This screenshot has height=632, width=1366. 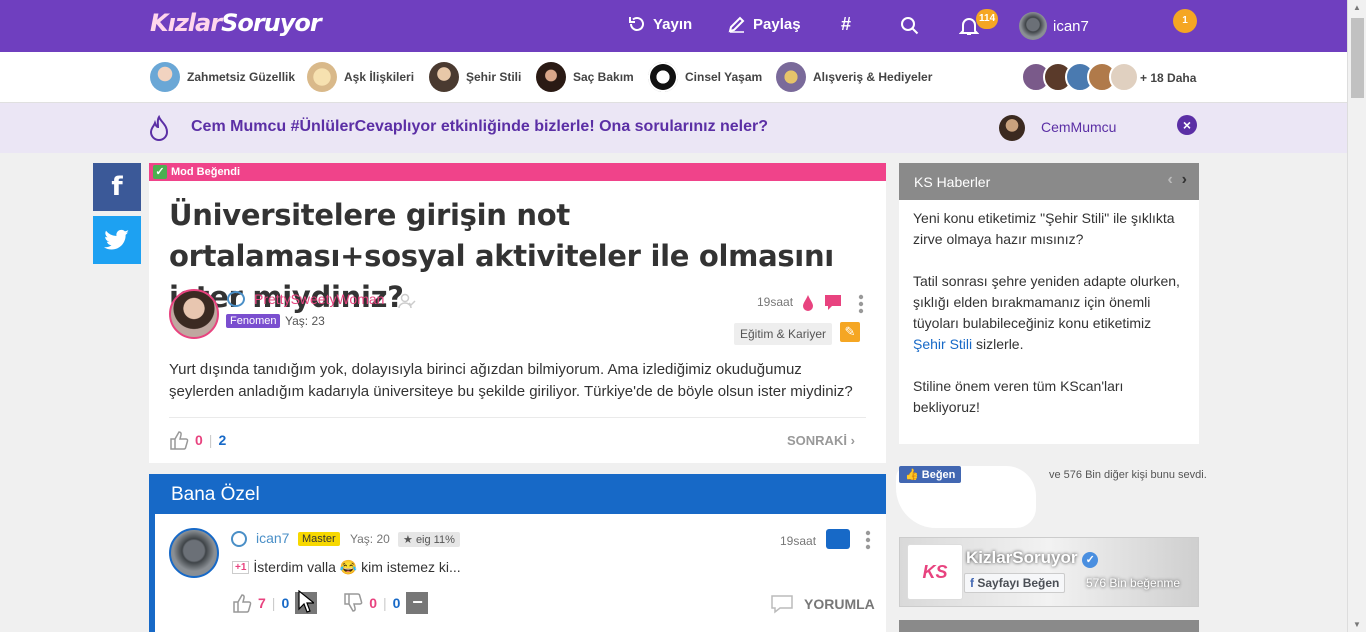 What do you see at coordinates (475, 77) in the screenshot?
I see `category-sehir-stili: Şehir Stili` at bounding box center [475, 77].